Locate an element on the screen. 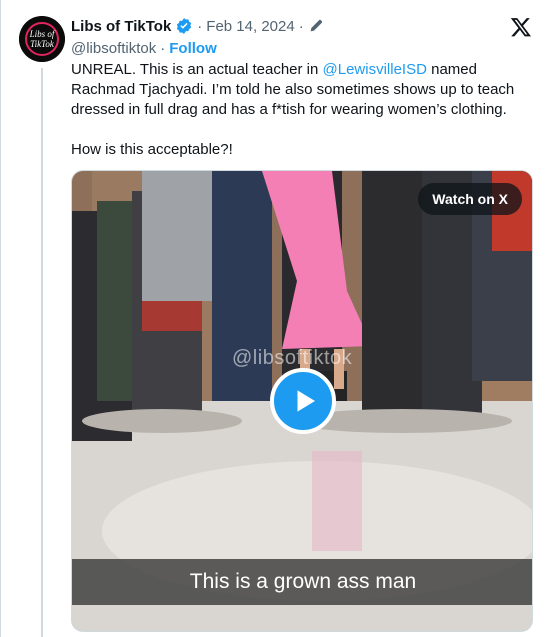  x-logo-icon is located at coordinates (521, 27).